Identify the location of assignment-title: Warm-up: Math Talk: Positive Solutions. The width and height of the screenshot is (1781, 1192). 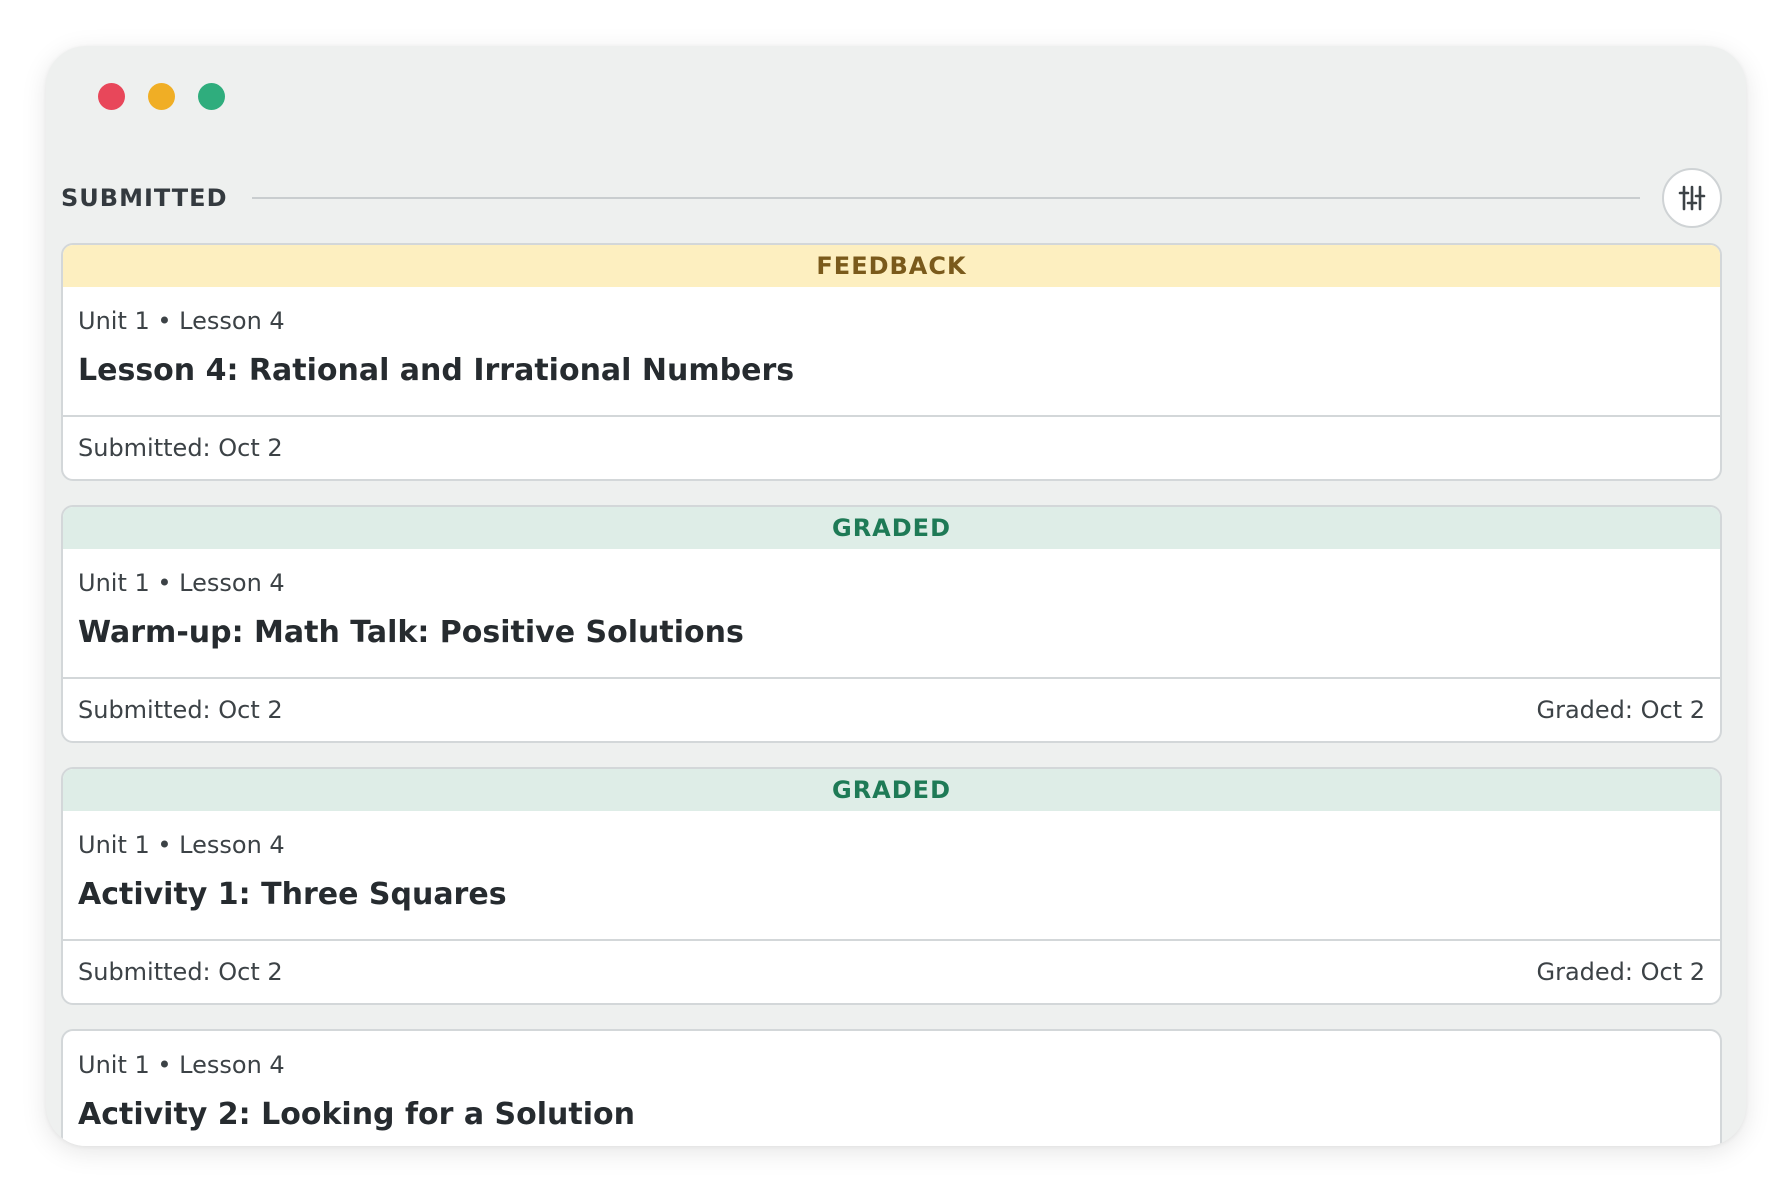
(891, 633).